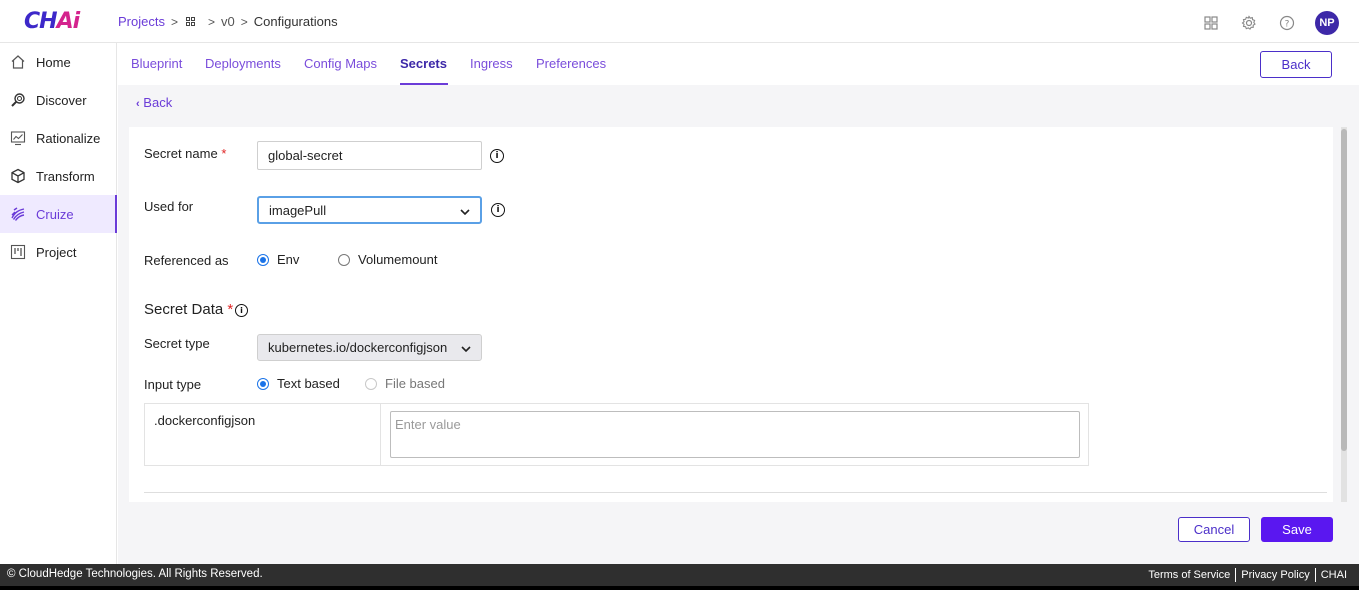 Image resolution: width=1359 pixels, height=590 pixels. What do you see at coordinates (263, 383) in the screenshot?
I see `radio-text-based` at bounding box center [263, 383].